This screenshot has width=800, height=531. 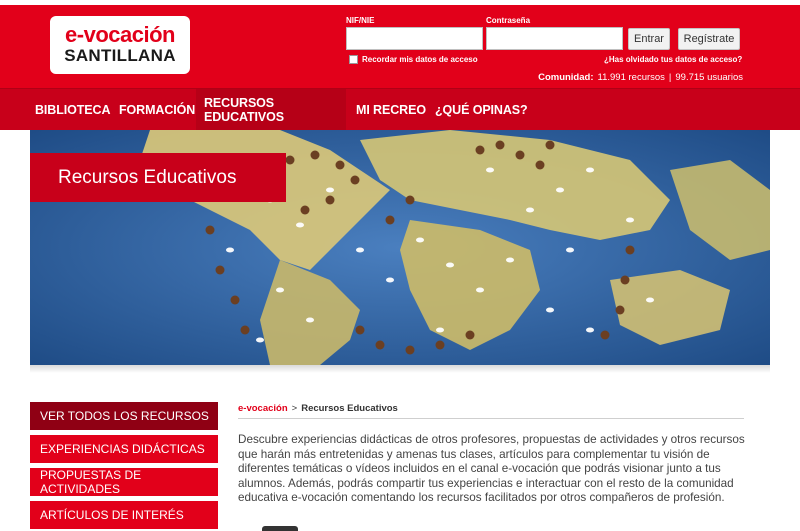 What do you see at coordinates (414, 38) in the screenshot?
I see `nif-input` at bounding box center [414, 38].